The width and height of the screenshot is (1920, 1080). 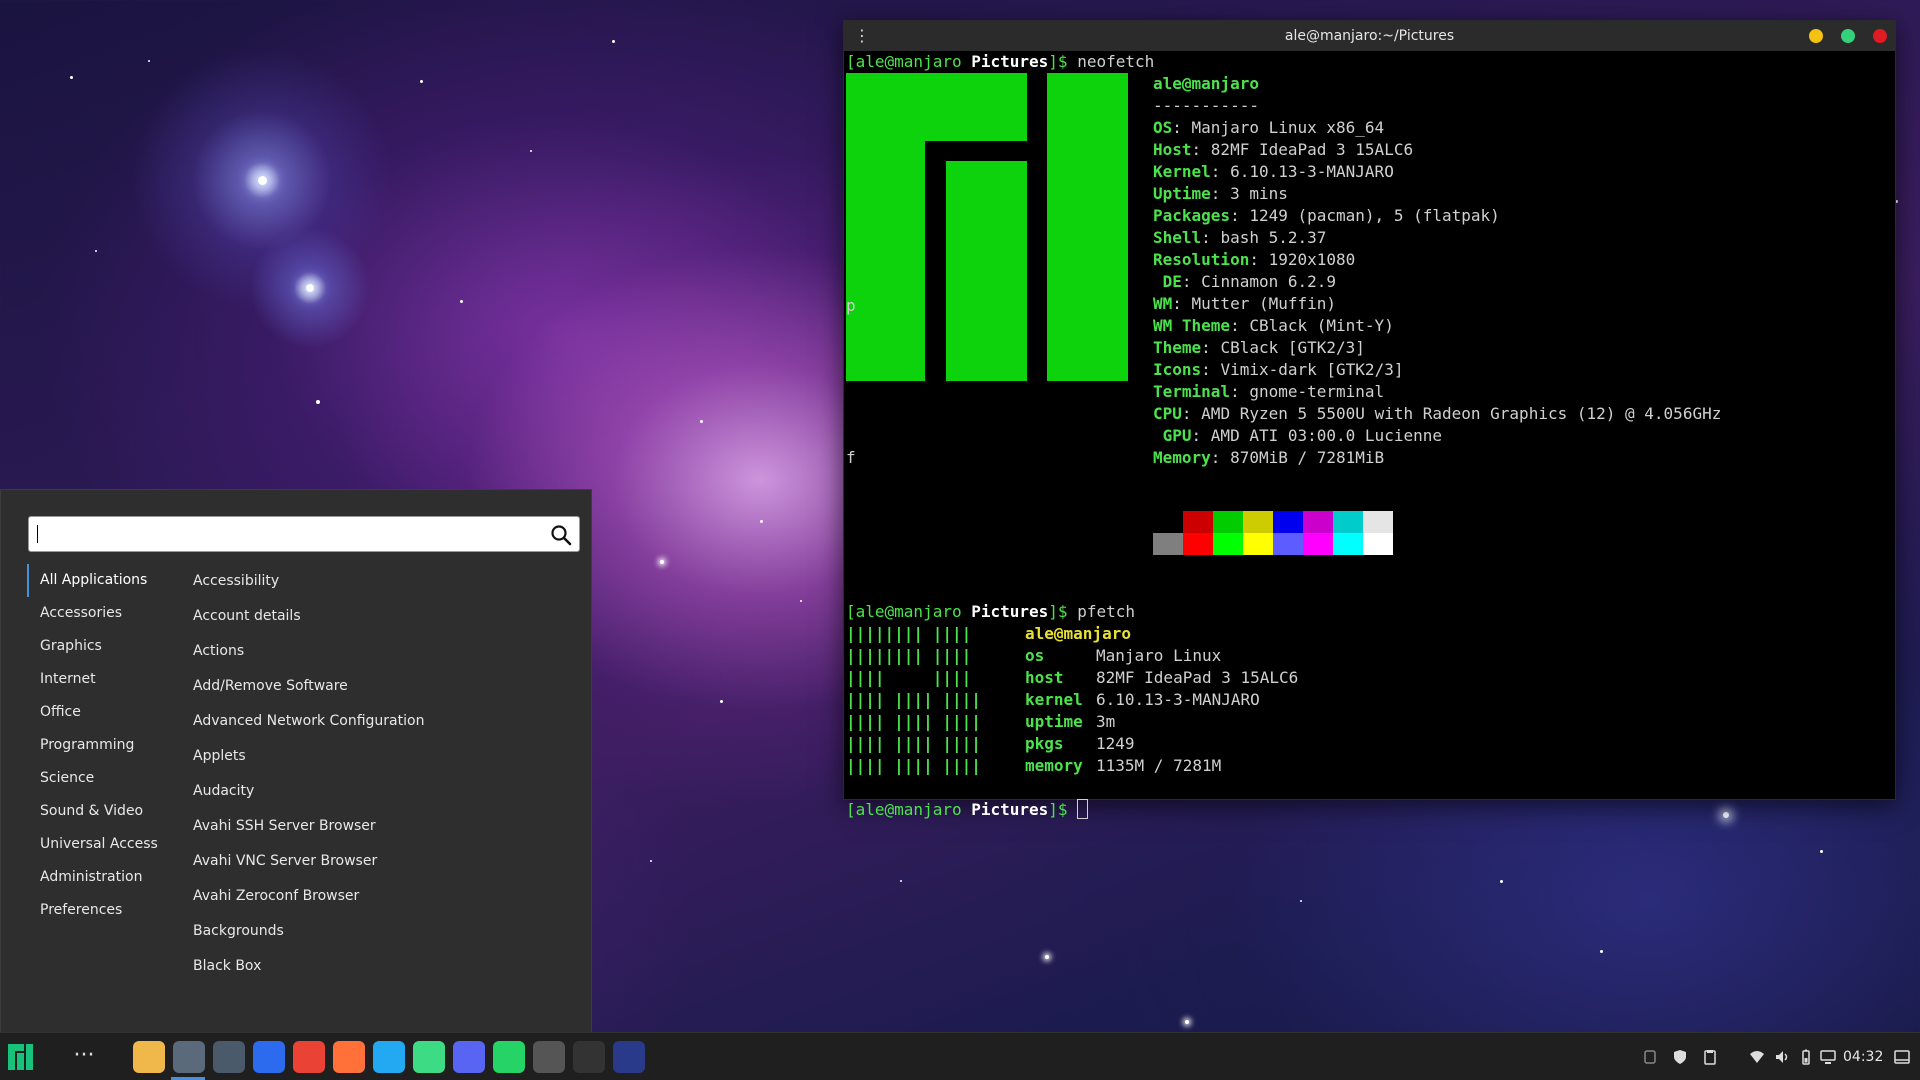 What do you see at coordinates (1116, 61) in the screenshot?
I see `command-text: neofetch` at bounding box center [1116, 61].